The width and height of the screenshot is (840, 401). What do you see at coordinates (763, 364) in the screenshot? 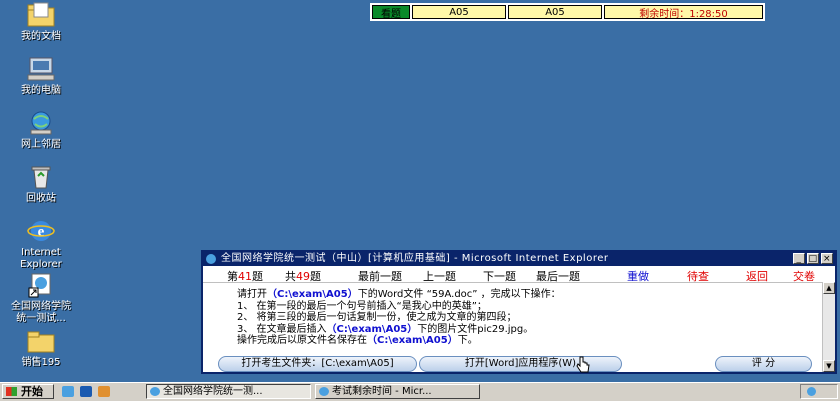
I see `score-button: 评 分` at bounding box center [763, 364].